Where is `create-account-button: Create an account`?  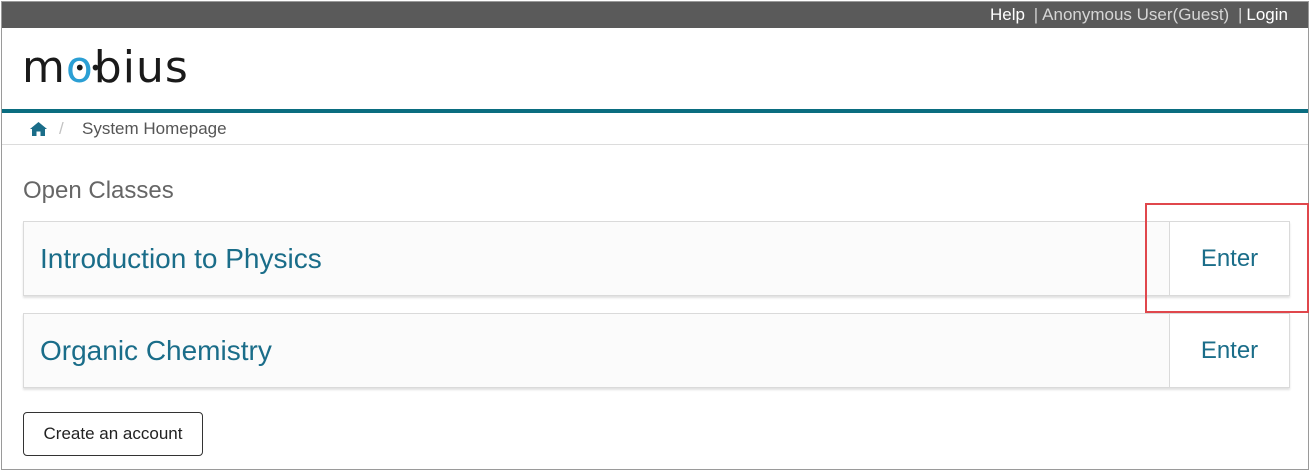
create-account-button: Create an account is located at coordinates (113, 434).